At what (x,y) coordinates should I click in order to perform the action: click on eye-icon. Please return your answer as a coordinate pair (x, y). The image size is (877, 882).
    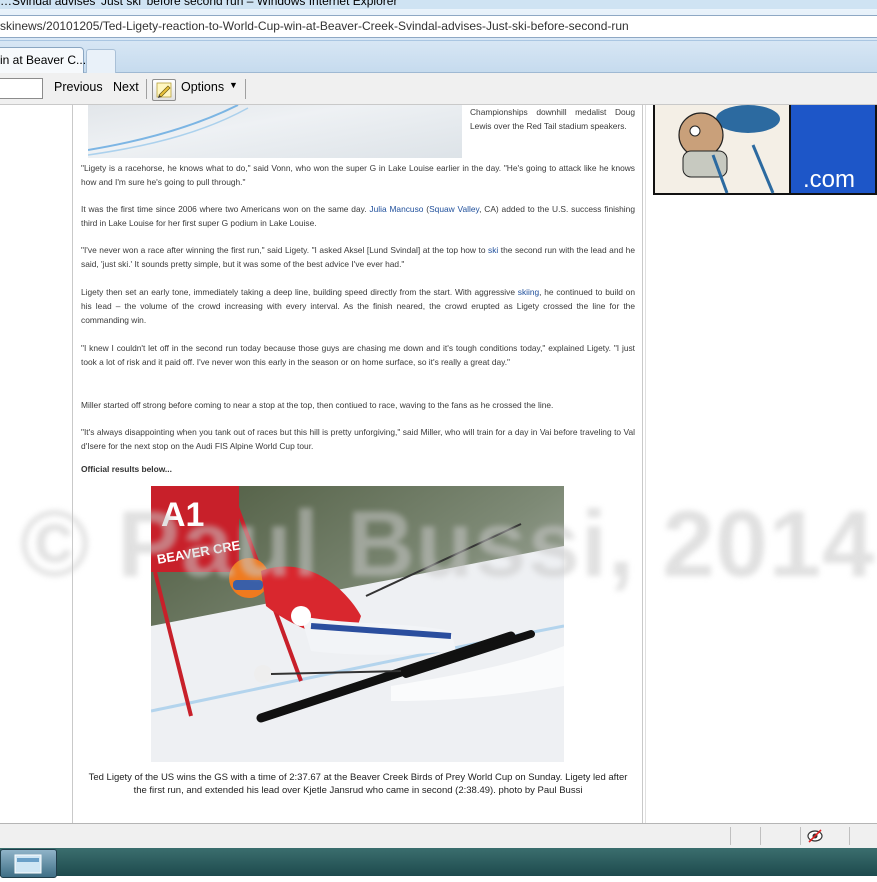
    Looking at the image, I should click on (815, 836).